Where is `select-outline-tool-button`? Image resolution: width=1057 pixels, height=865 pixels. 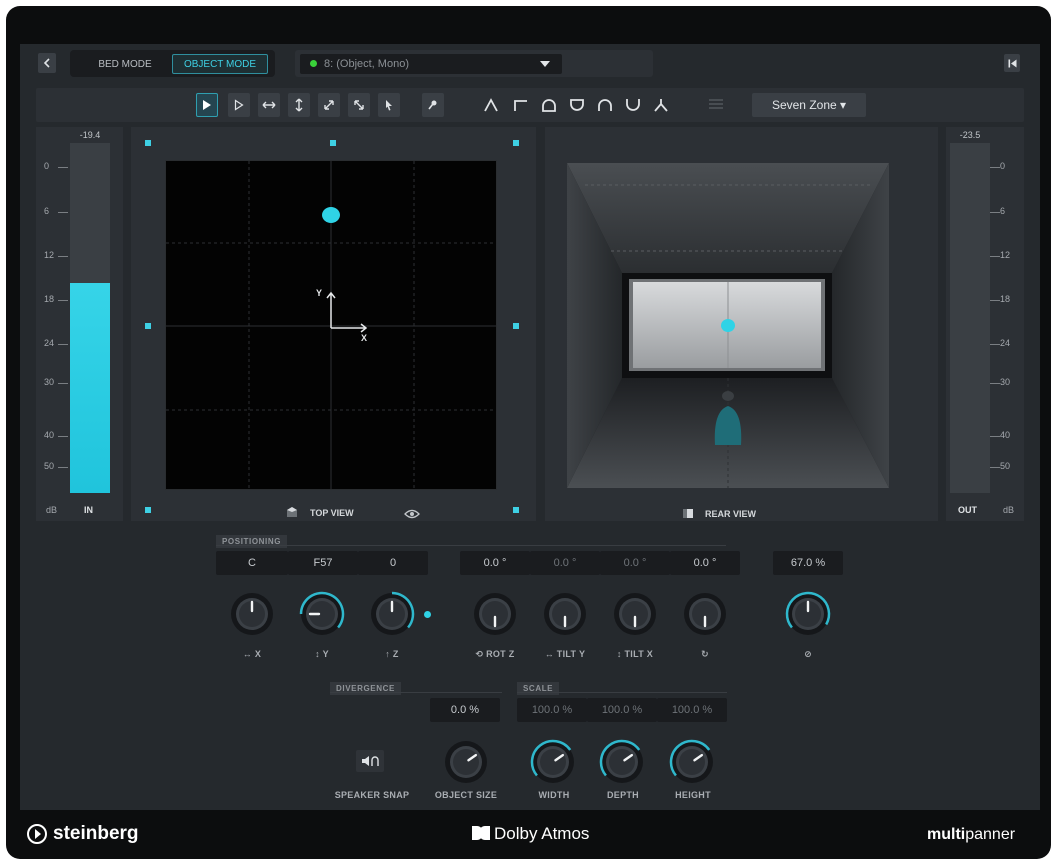 select-outline-tool-button is located at coordinates (239, 105).